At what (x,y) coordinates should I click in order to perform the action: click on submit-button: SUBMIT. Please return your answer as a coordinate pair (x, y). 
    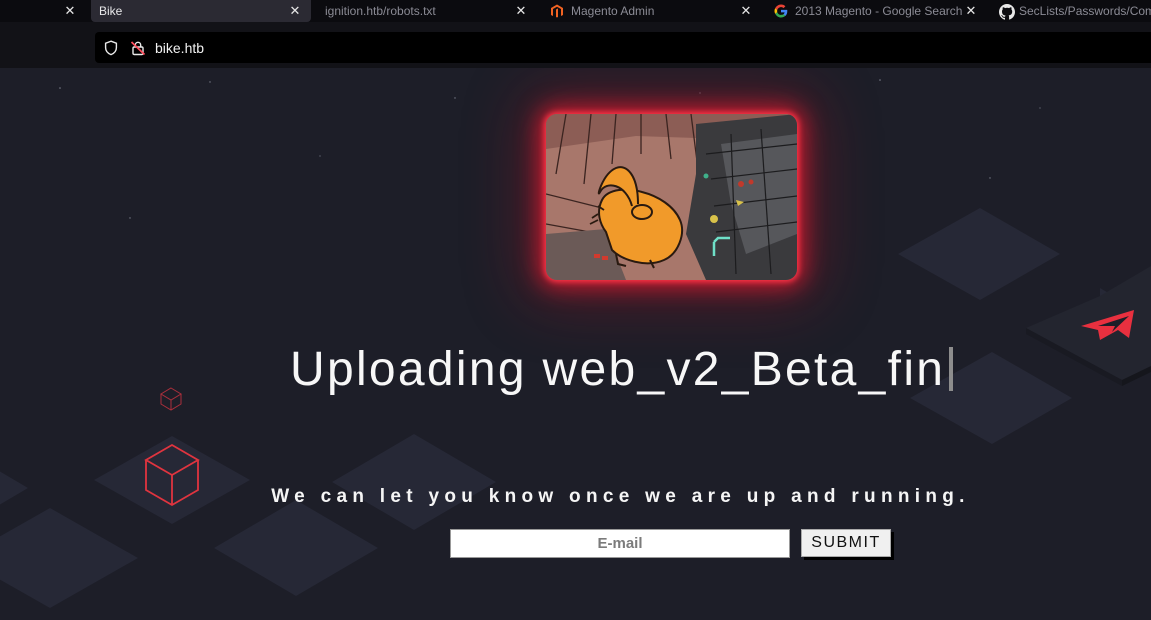
    Looking at the image, I should click on (846, 543).